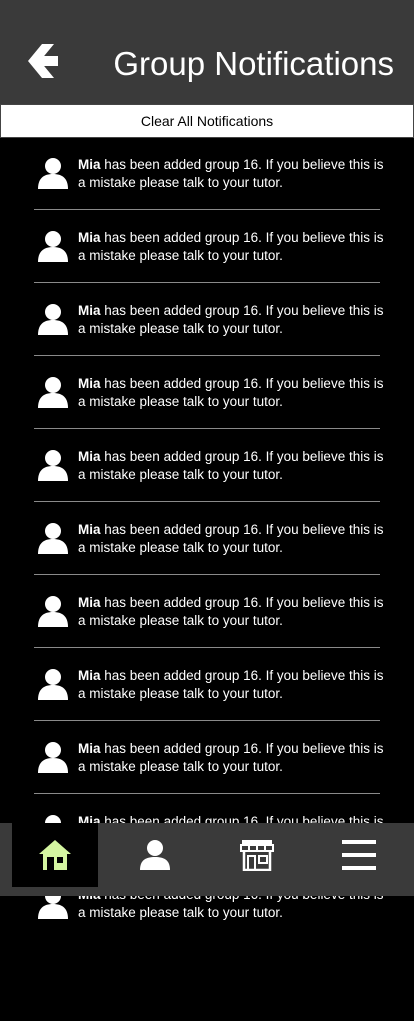 The height and width of the screenshot is (1021, 414). What do you see at coordinates (207, 859) in the screenshot?
I see `bottom-nav` at bounding box center [207, 859].